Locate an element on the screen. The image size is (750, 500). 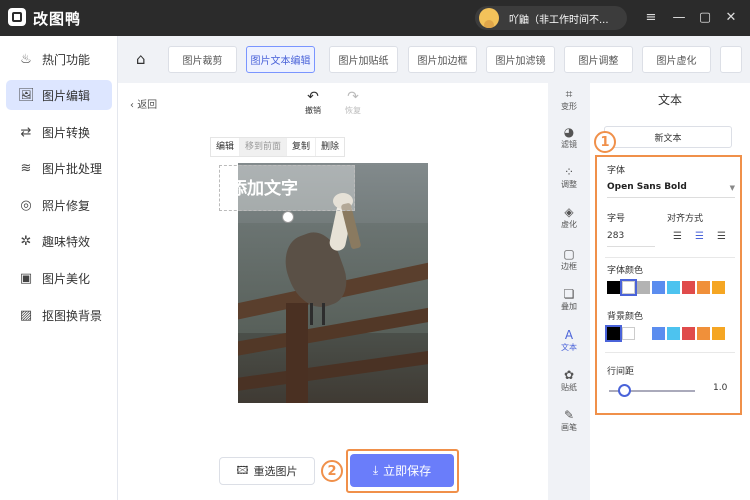
edit-button: 编辑 is located at coordinates (226, 147).